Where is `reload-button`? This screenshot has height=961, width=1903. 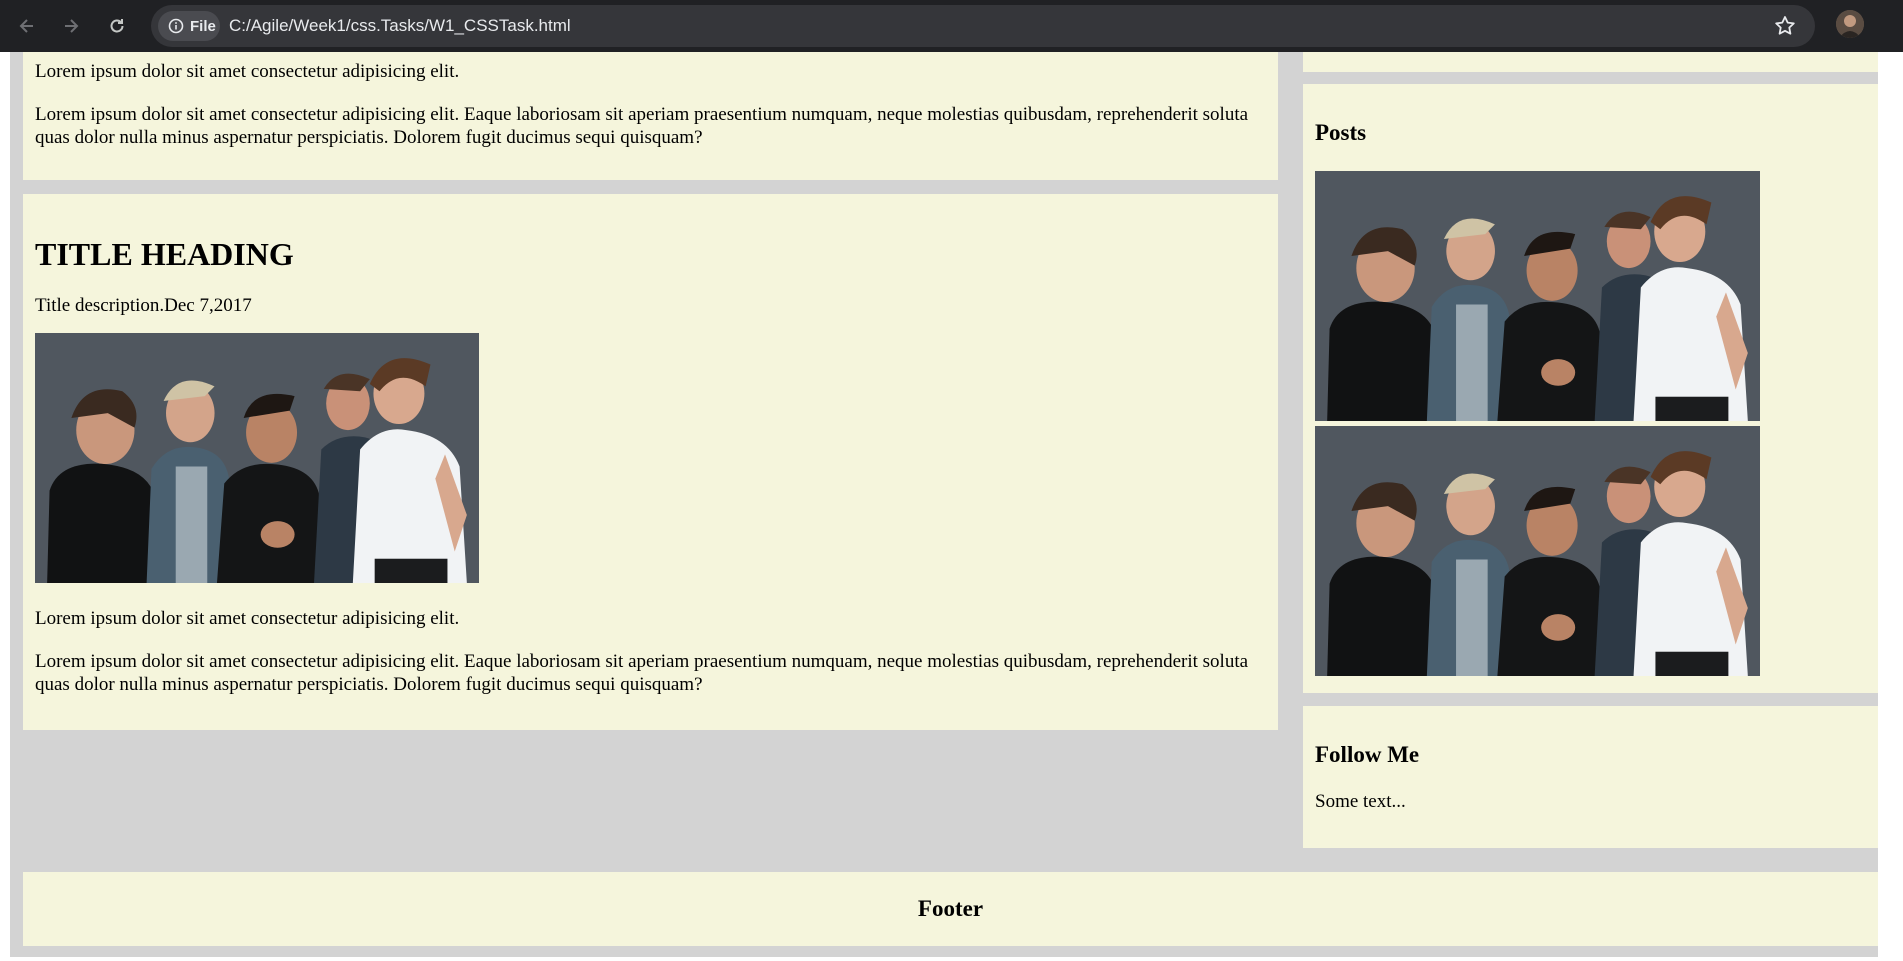 reload-button is located at coordinates (117, 26).